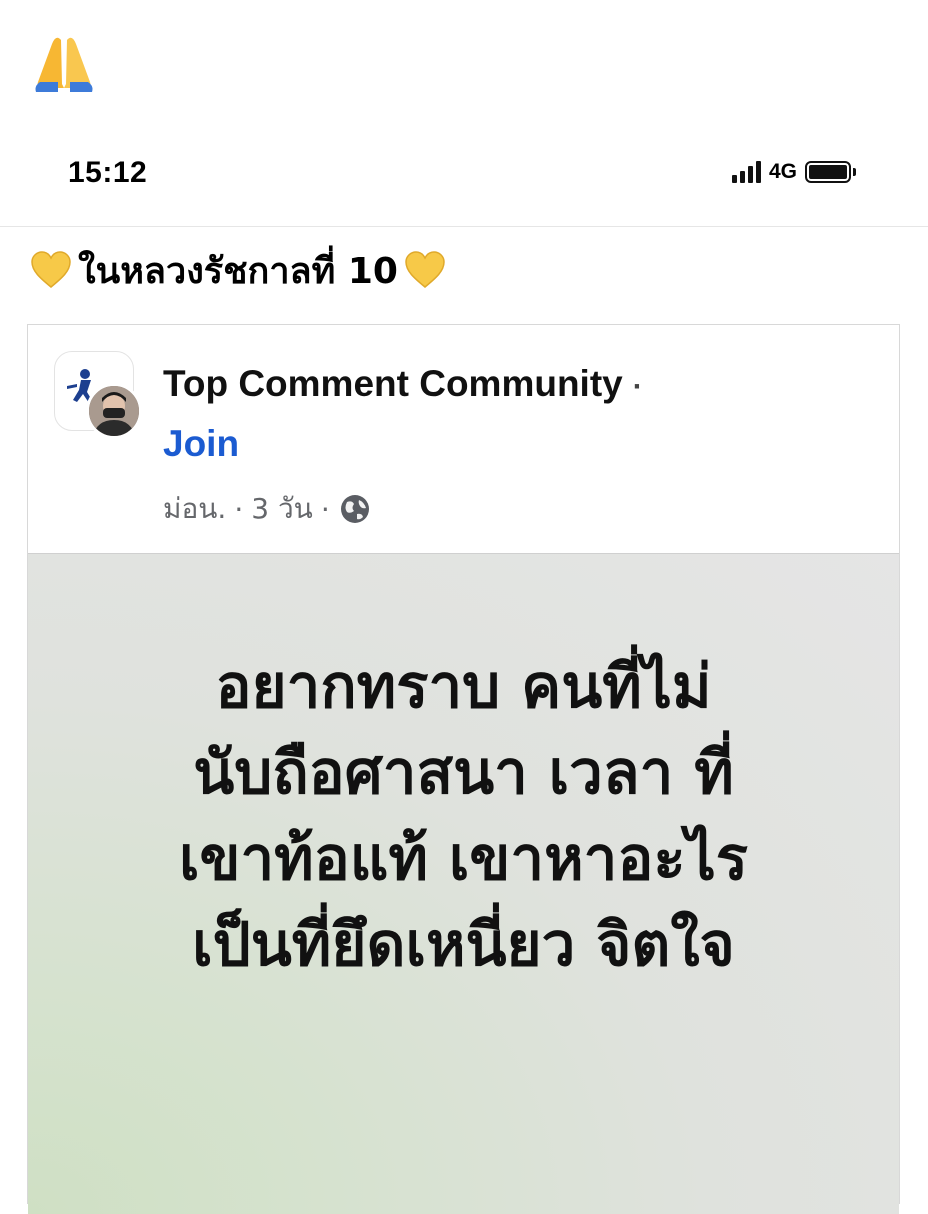 The width and height of the screenshot is (928, 1214). What do you see at coordinates (463, 859) in the screenshot?
I see `image-text-line: เขาท้อแท้ เขาหาอะไร` at bounding box center [463, 859].